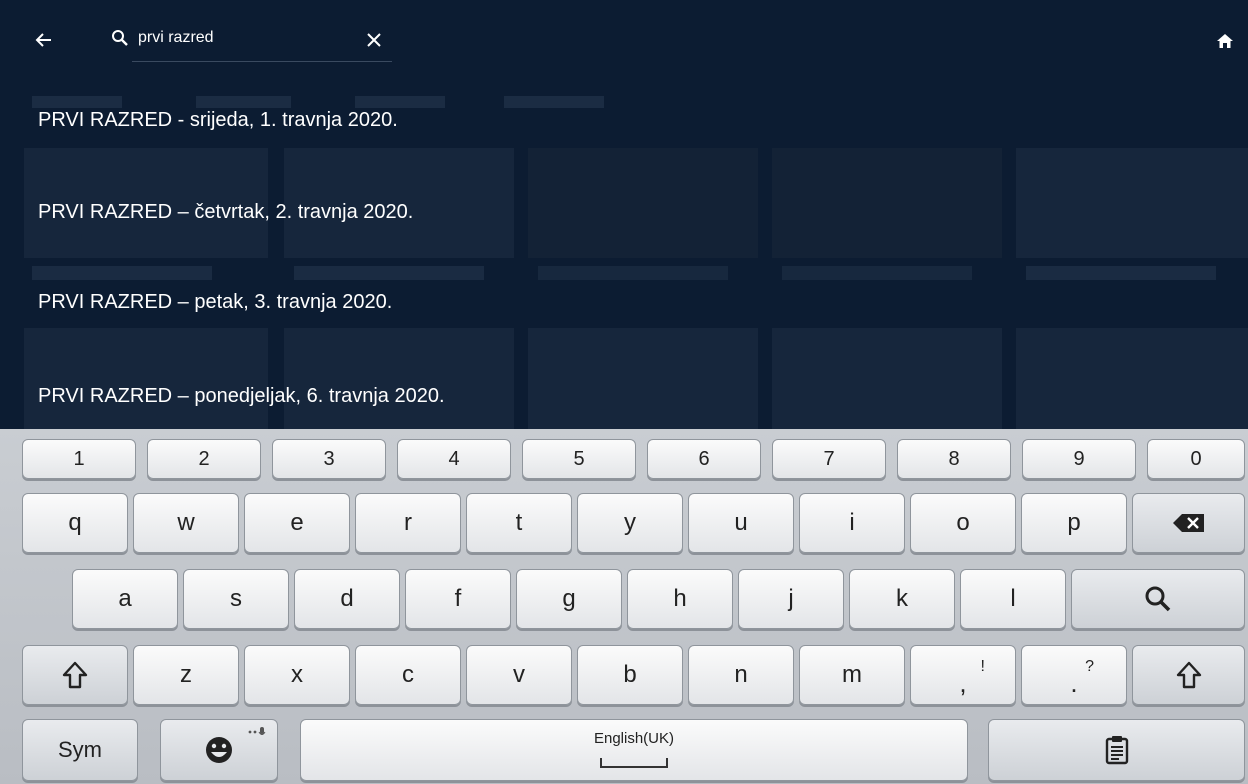  Describe the element at coordinates (634, 763) in the screenshot. I see `space-icon` at that location.